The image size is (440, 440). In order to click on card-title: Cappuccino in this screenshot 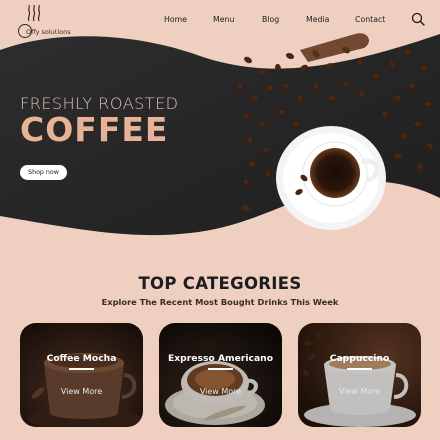, I will do `click(359, 358)`.